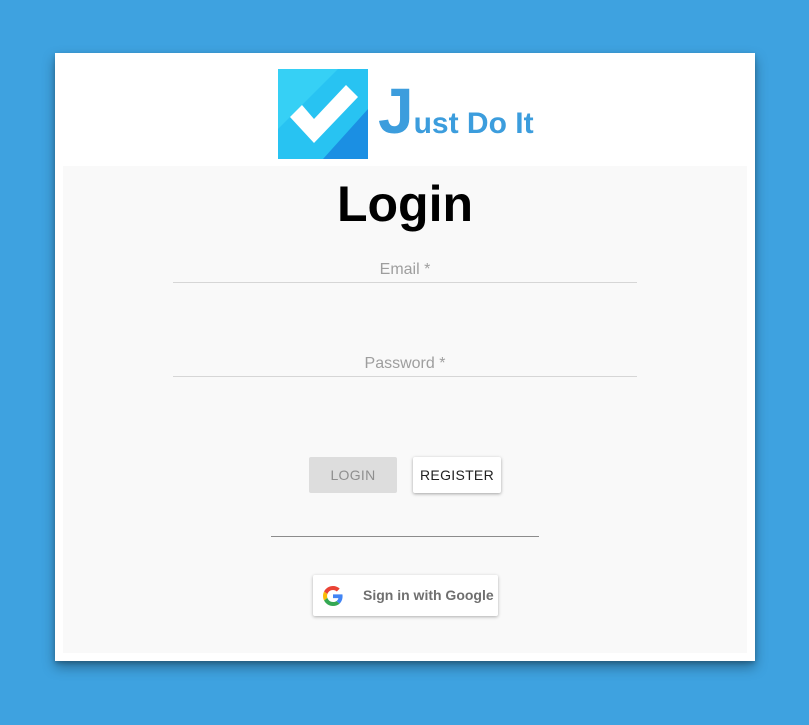 The image size is (809, 725). I want to click on checkmark-icon, so click(323, 114).